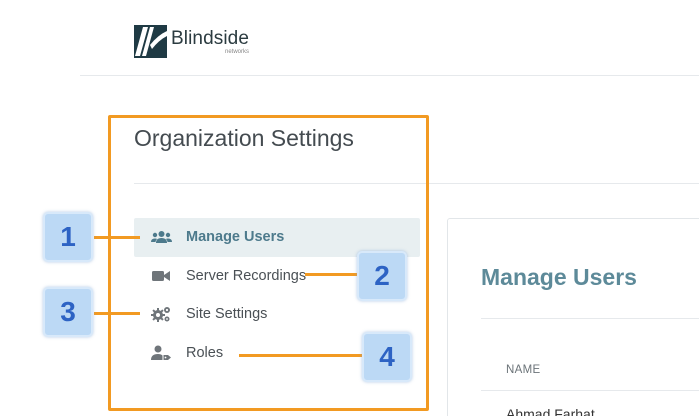  I want to click on nav-label-server-recordings: Server Recordings, so click(246, 275).